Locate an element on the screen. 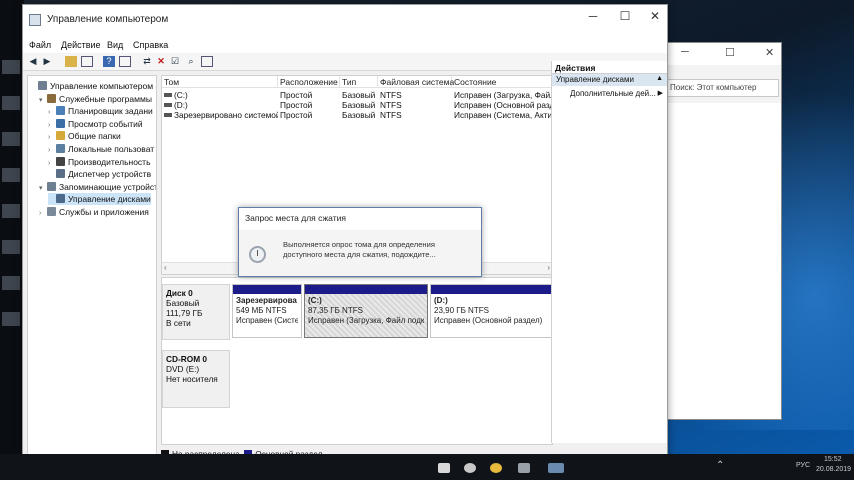 This screenshot has width=854, height=480. tray-up-icon: ⌃ is located at coordinates (720, 465).